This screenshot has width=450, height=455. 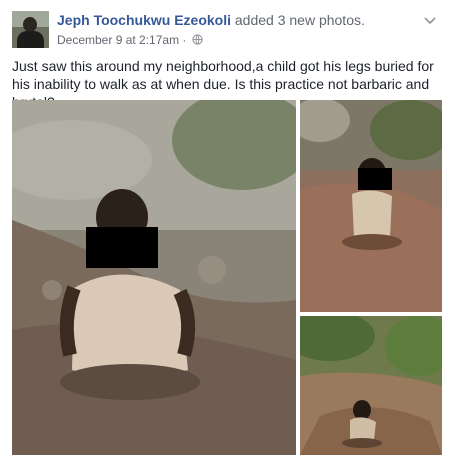 I want to click on chevron-down-icon, so click(x=430, y=20).